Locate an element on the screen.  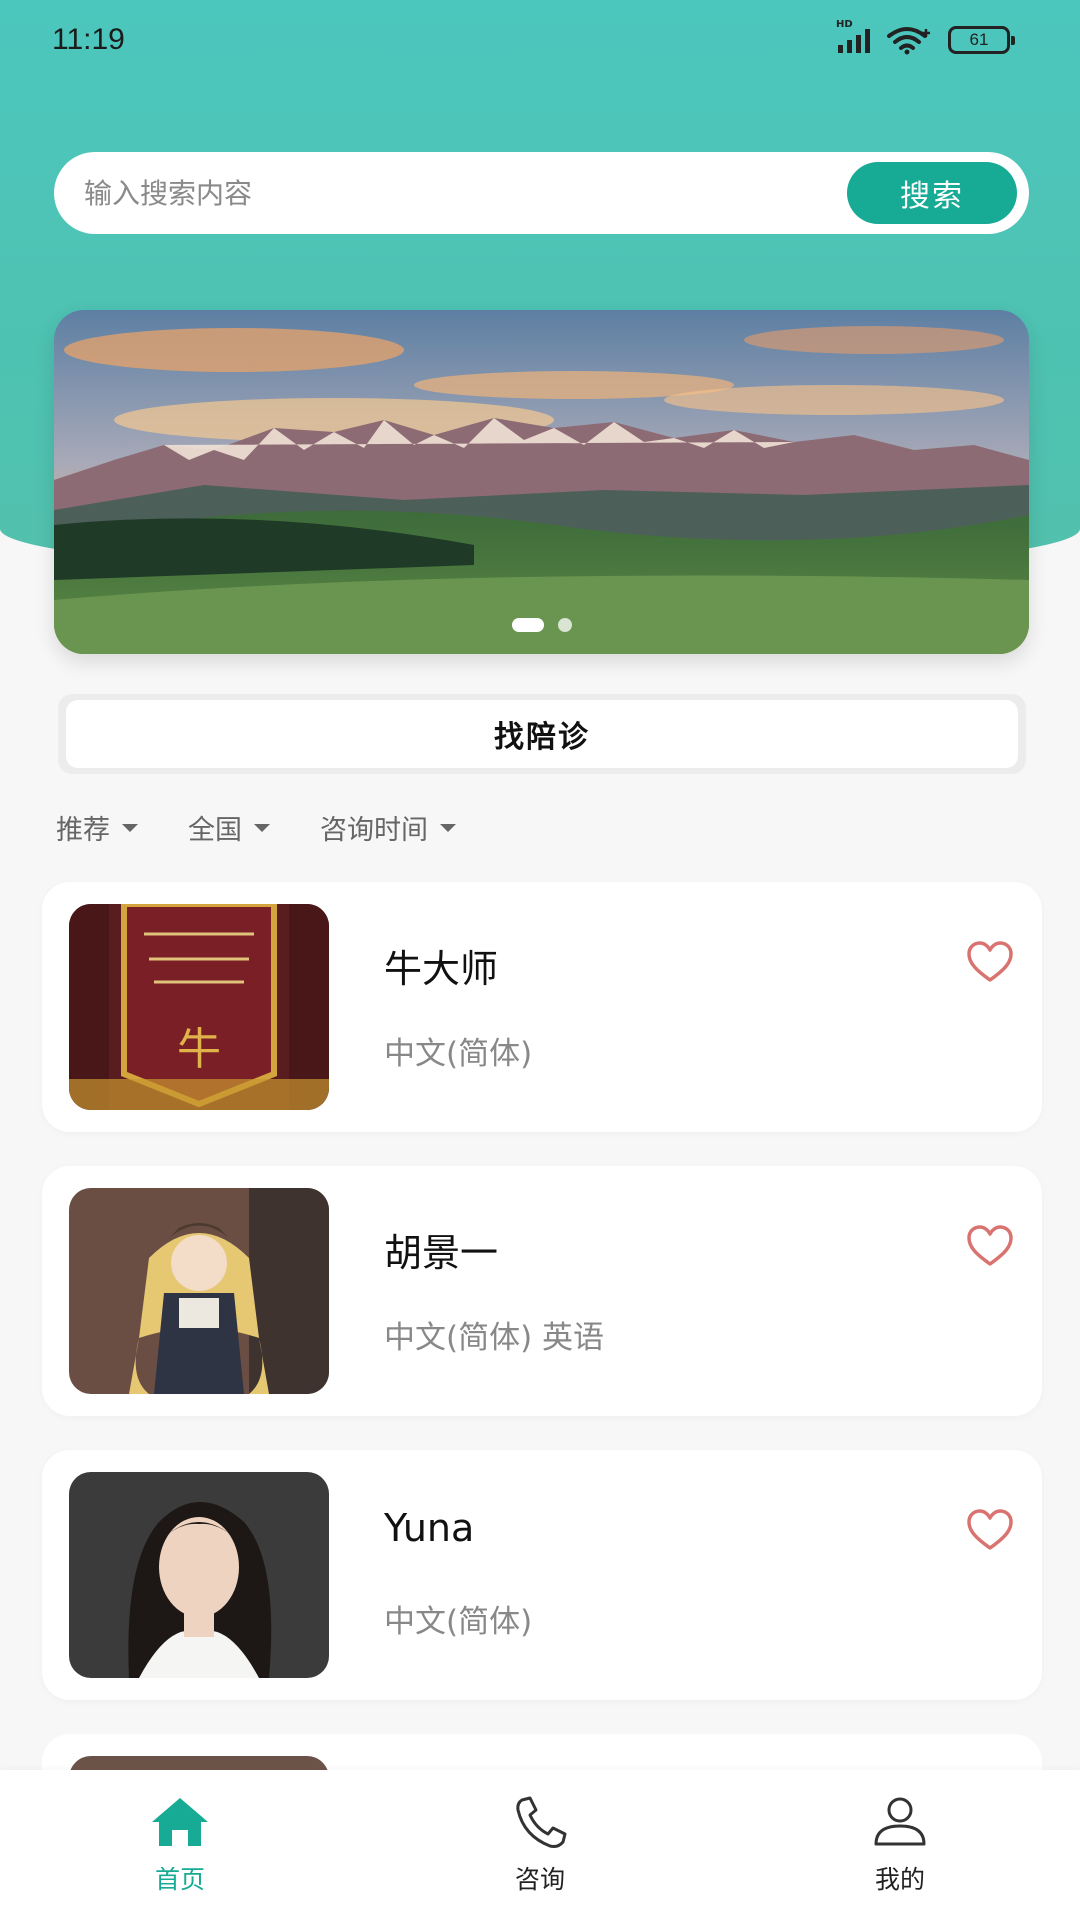
signal-hd-label: HD is located at coordinates (844, 24).